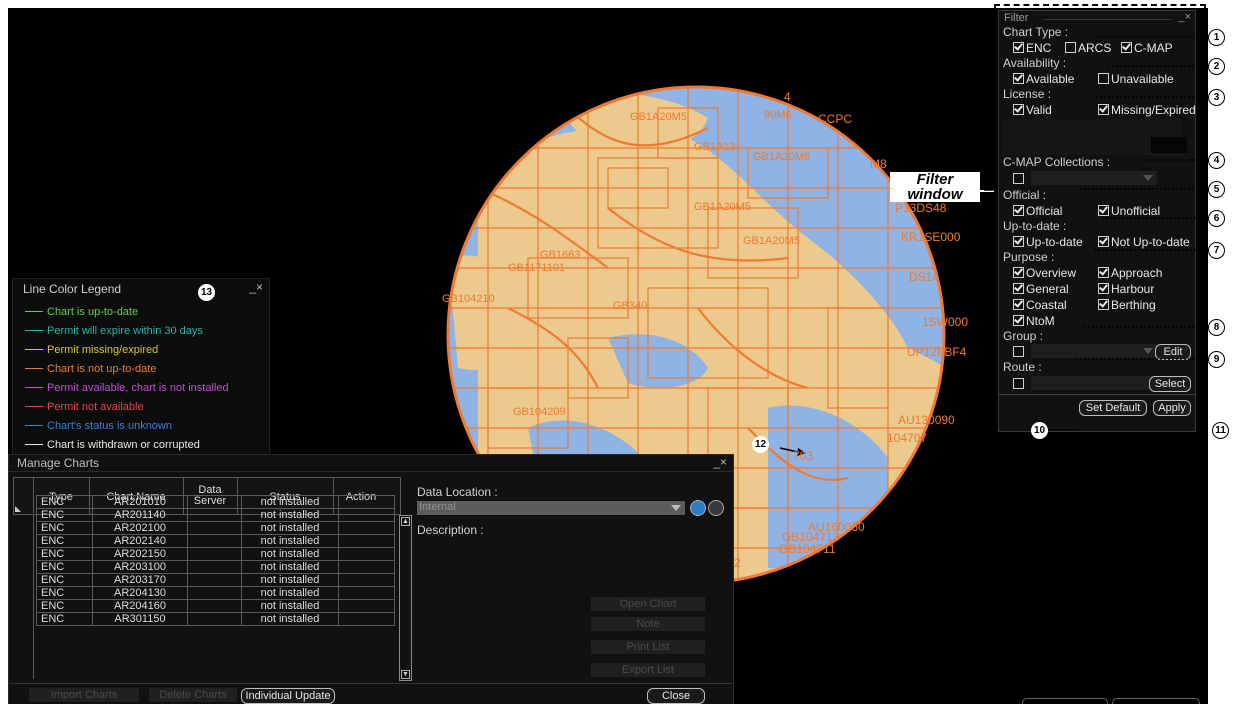  Describe the element at coordinates (1097, 233) in the screenshot. I see `callout-leaders` at that location.